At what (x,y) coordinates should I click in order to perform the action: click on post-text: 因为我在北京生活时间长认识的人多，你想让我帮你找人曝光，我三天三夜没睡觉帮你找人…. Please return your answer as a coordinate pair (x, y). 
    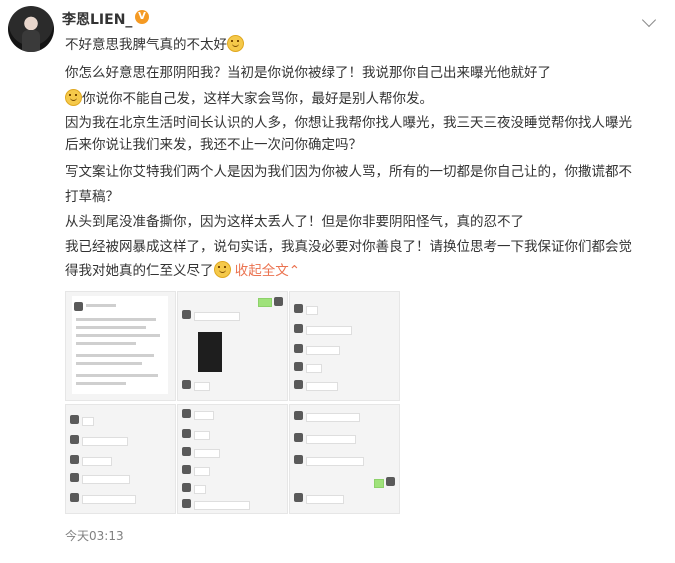
    Looking at the image, I should click on (348, 123).